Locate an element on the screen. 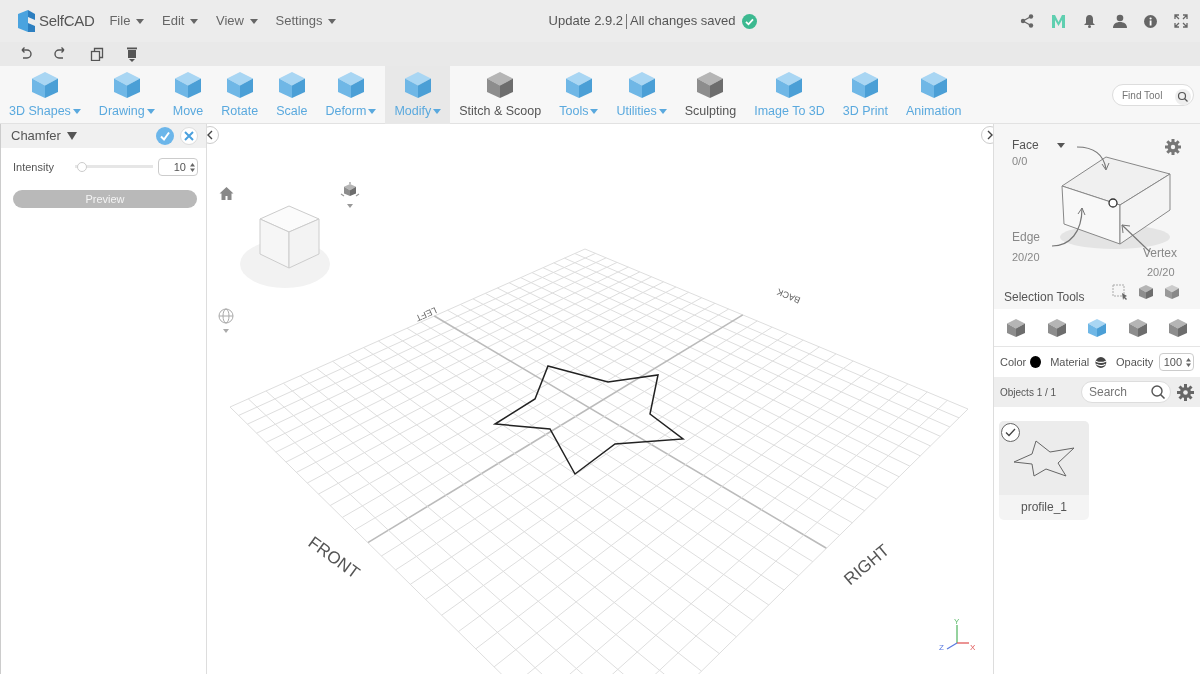  objects-count: Objects 1 / 1 is located at coordinates (1028, 392).